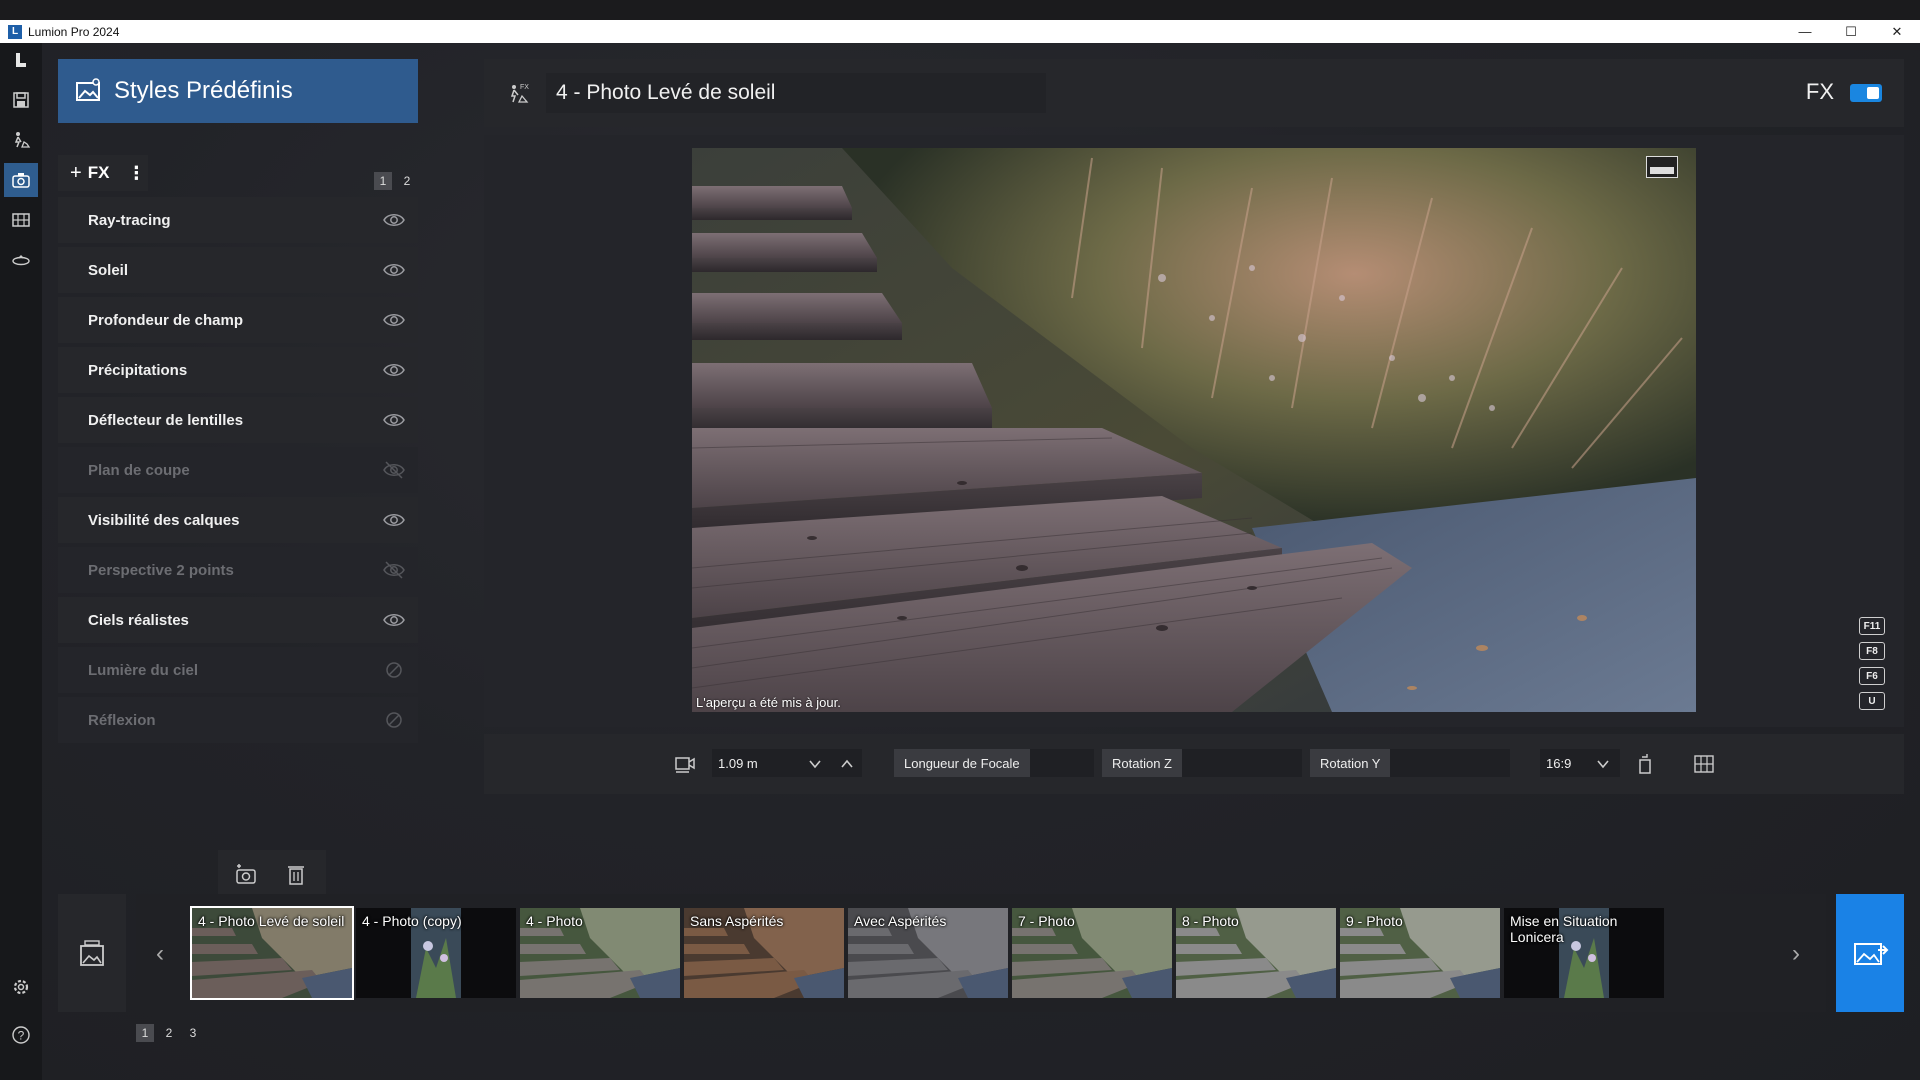 This screenshot has height=1080, width=1920. Describe the element at coordinates (238, 620) in the screenshot. I see `fx-item: Ciels réalistes` at that location.